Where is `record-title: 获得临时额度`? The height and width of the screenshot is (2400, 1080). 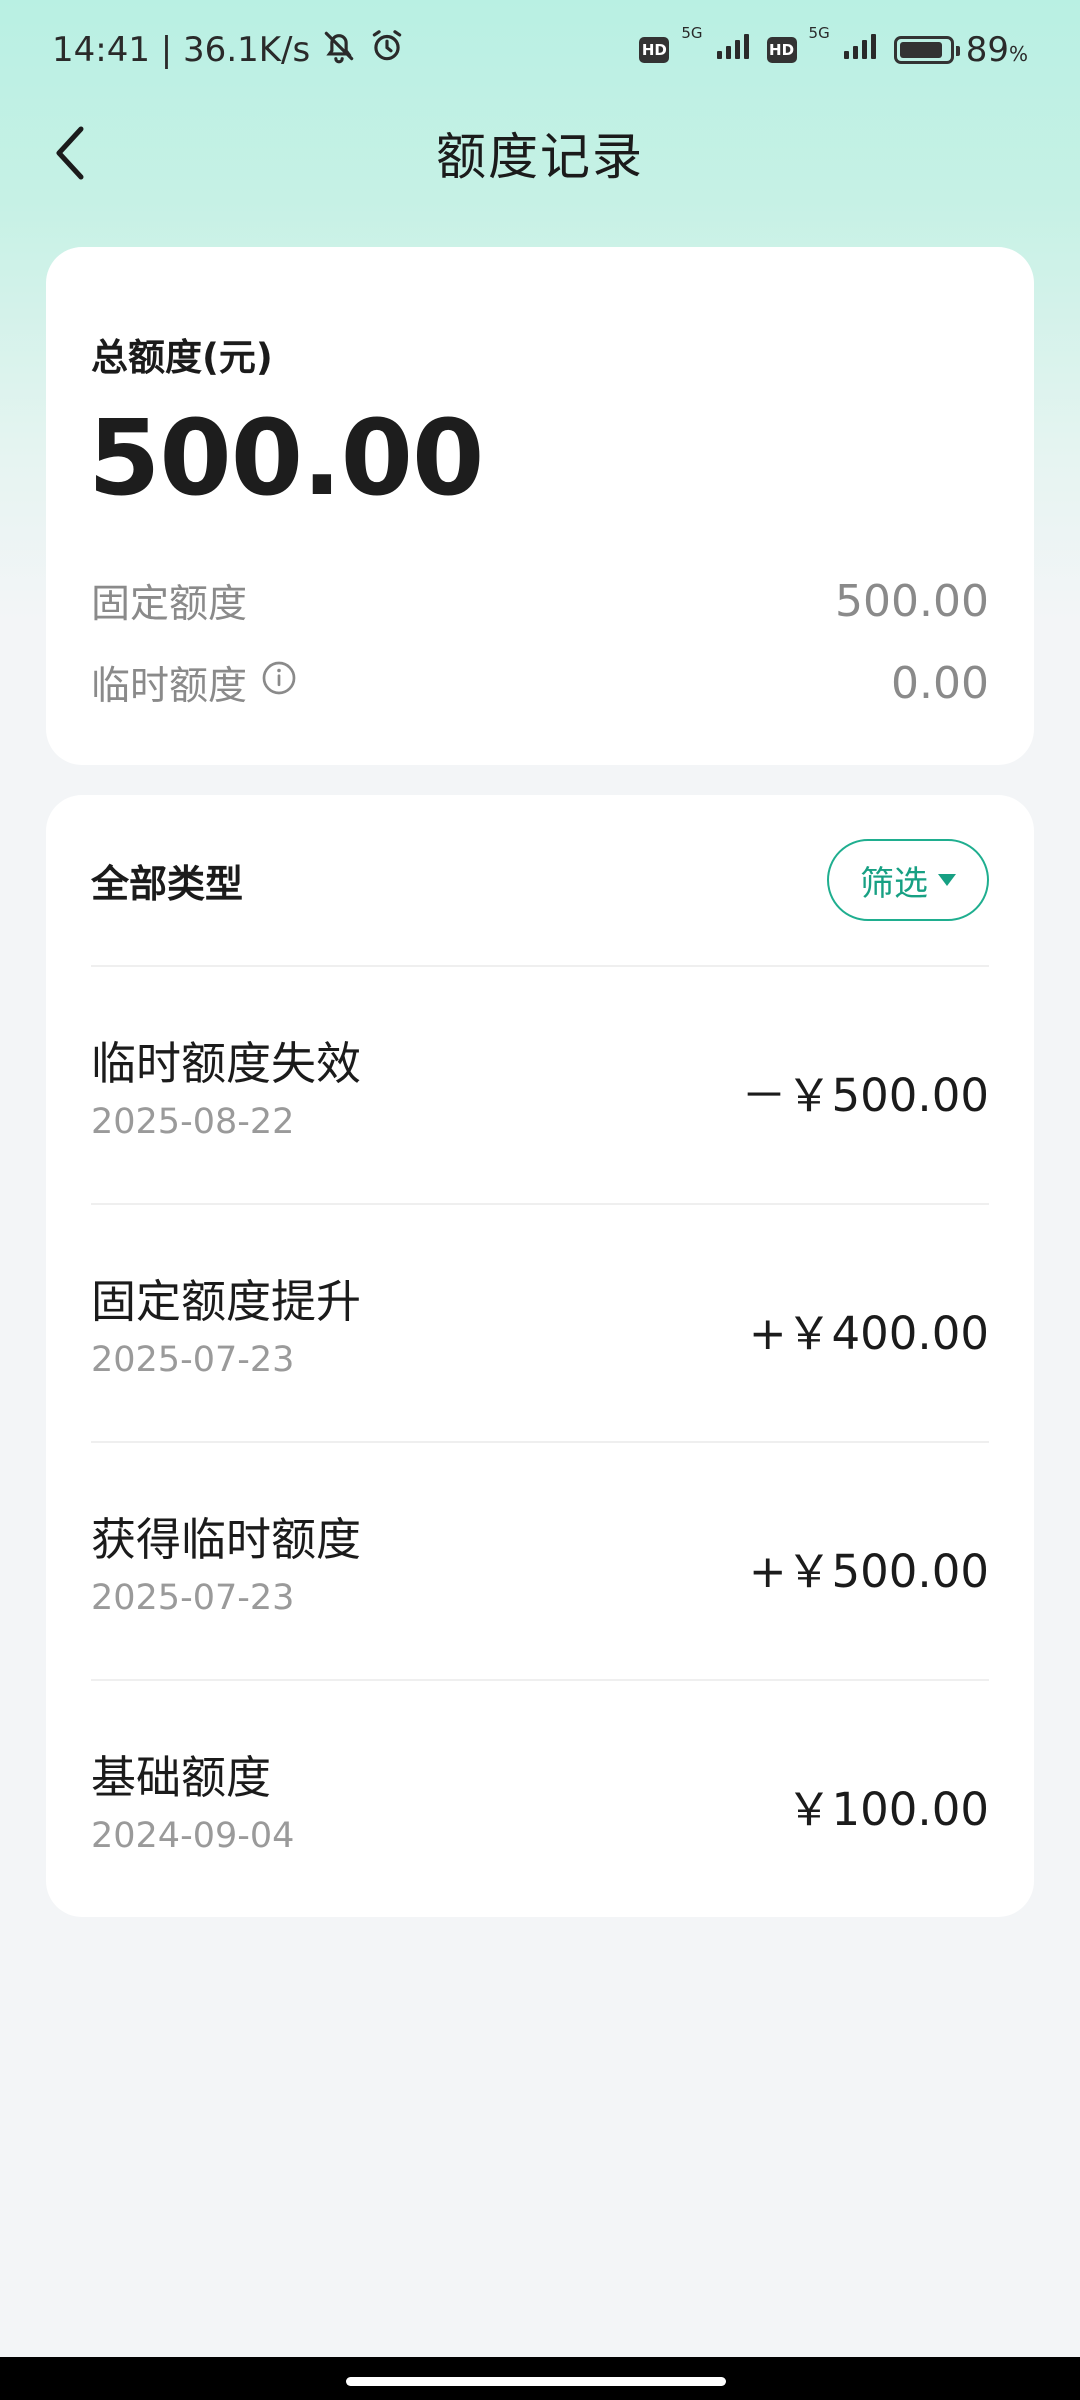 record-title: 获得临时额度 is located at coordinates (226, 1539).